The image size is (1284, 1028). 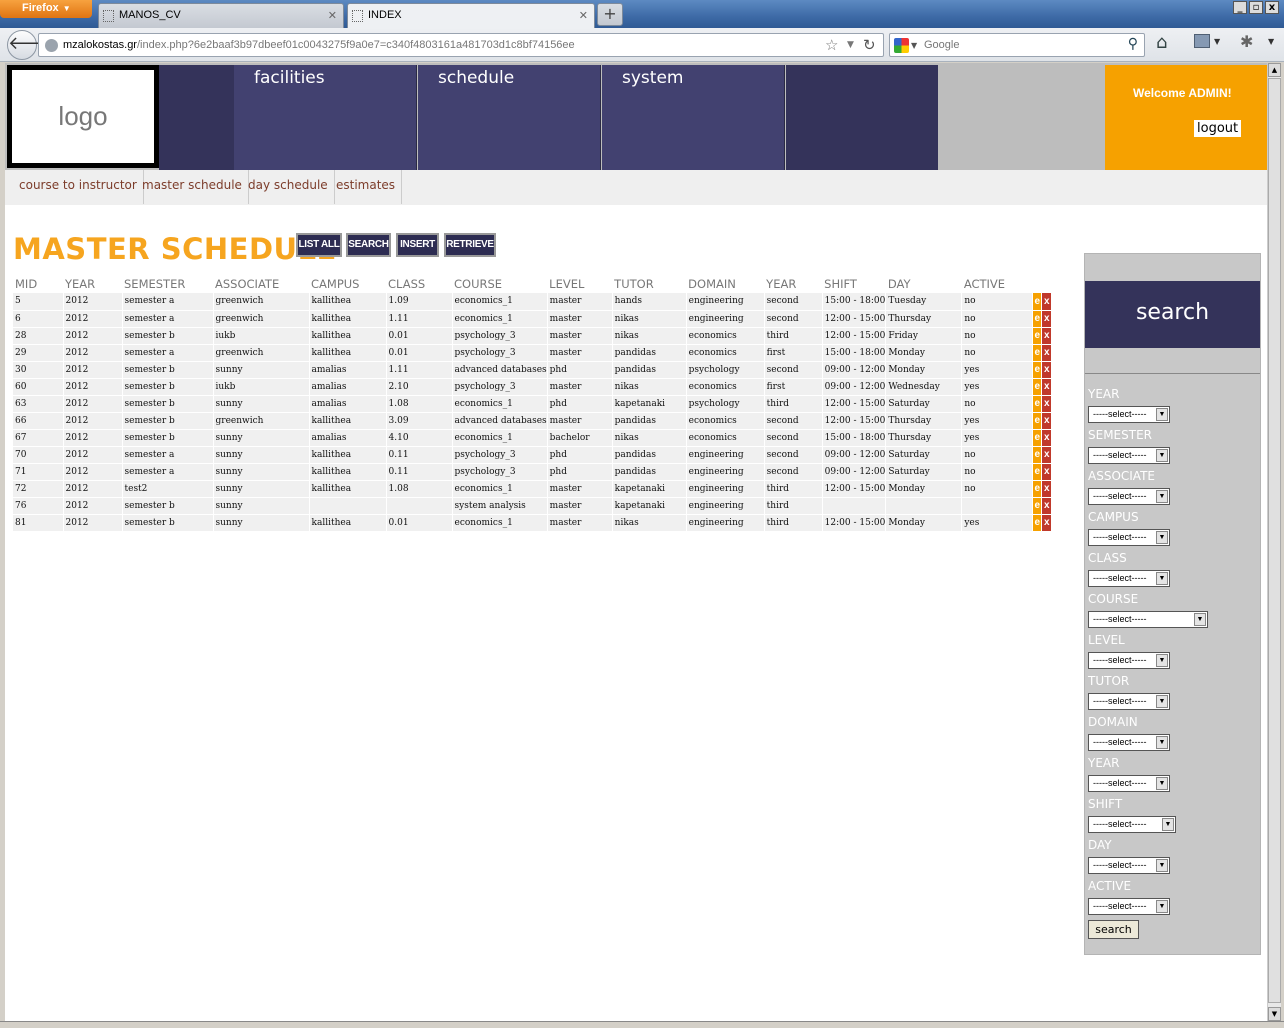 I want to click on window-close-button: x, so click(x=1272, y=7).